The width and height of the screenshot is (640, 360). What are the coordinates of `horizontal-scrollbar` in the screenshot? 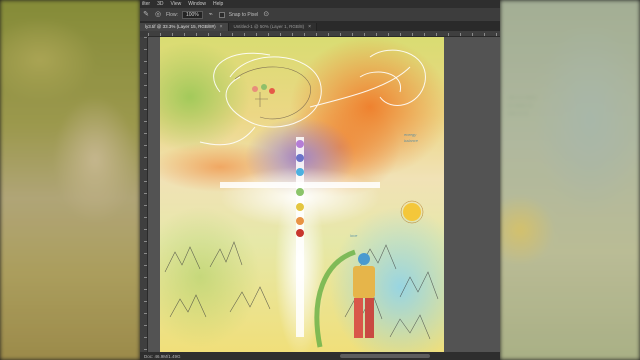 It's located at (385, 356).